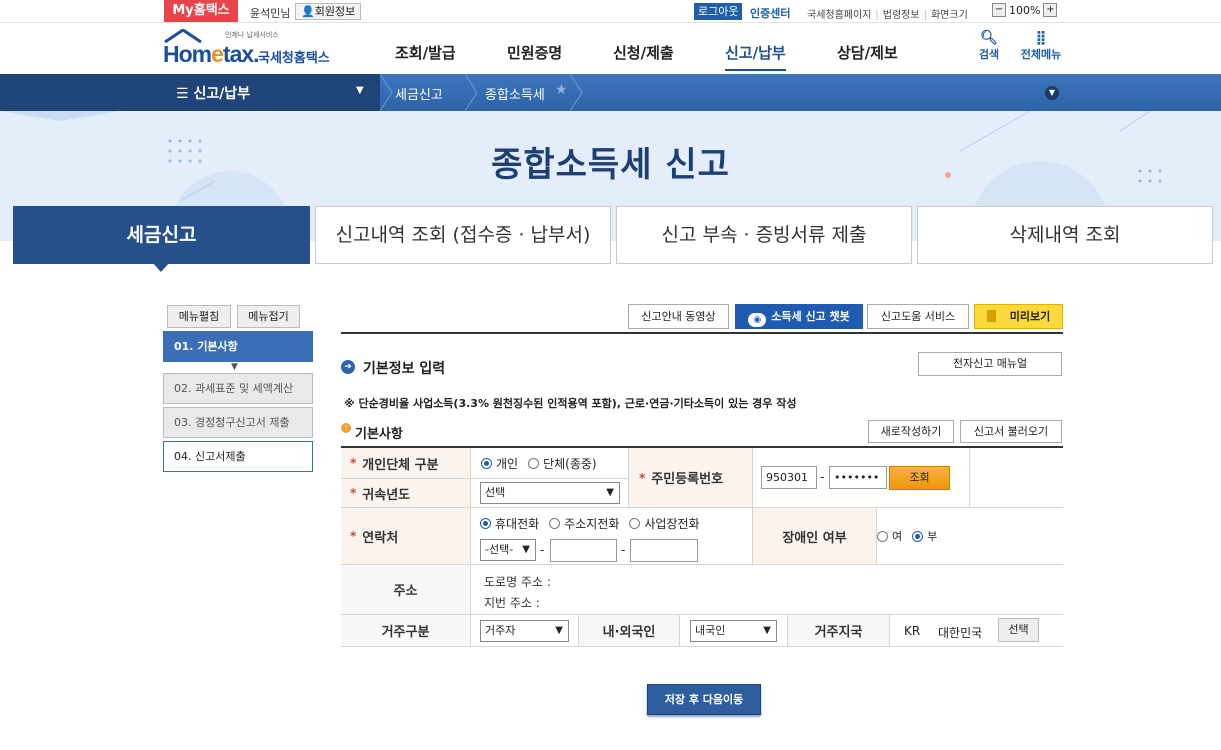 This screenshot has width=1221, height=750. Describe the element at coordinates (897, 536) in the screenshot. I see `disabled-yes-label: 여` at that location.